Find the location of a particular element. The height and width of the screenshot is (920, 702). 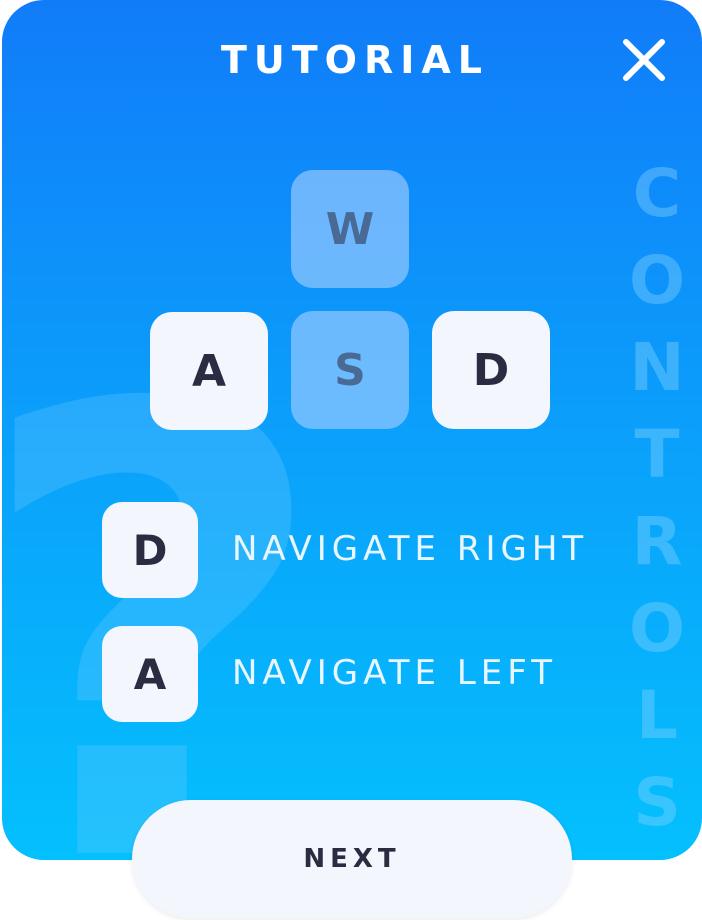

action-key-d: D is located at coordinates (150, 550).